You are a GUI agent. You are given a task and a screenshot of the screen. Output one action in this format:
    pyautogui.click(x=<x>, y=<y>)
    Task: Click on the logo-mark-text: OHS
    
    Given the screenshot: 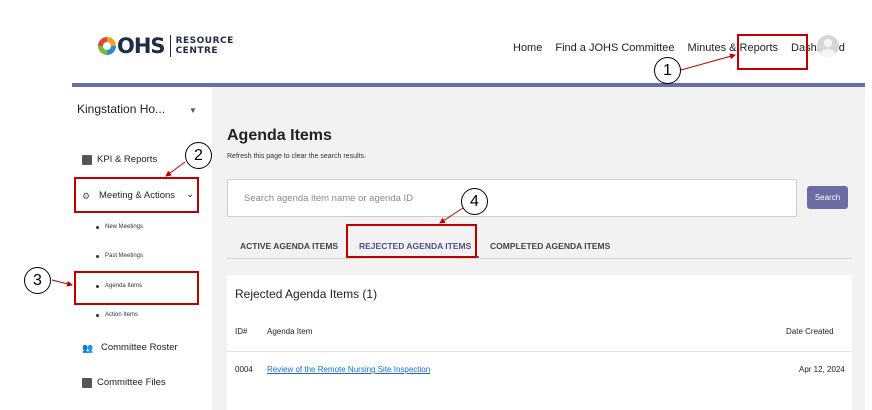 What is the action you would take?
    pyautogui.click(x=141, y=46)
    